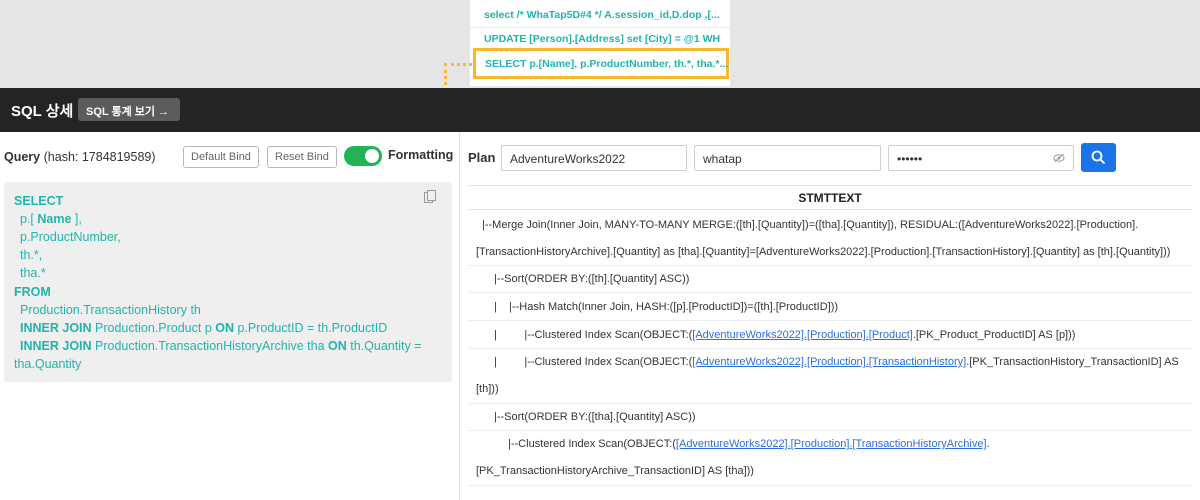  I want to click on query-label: Query, so click(22, 157).